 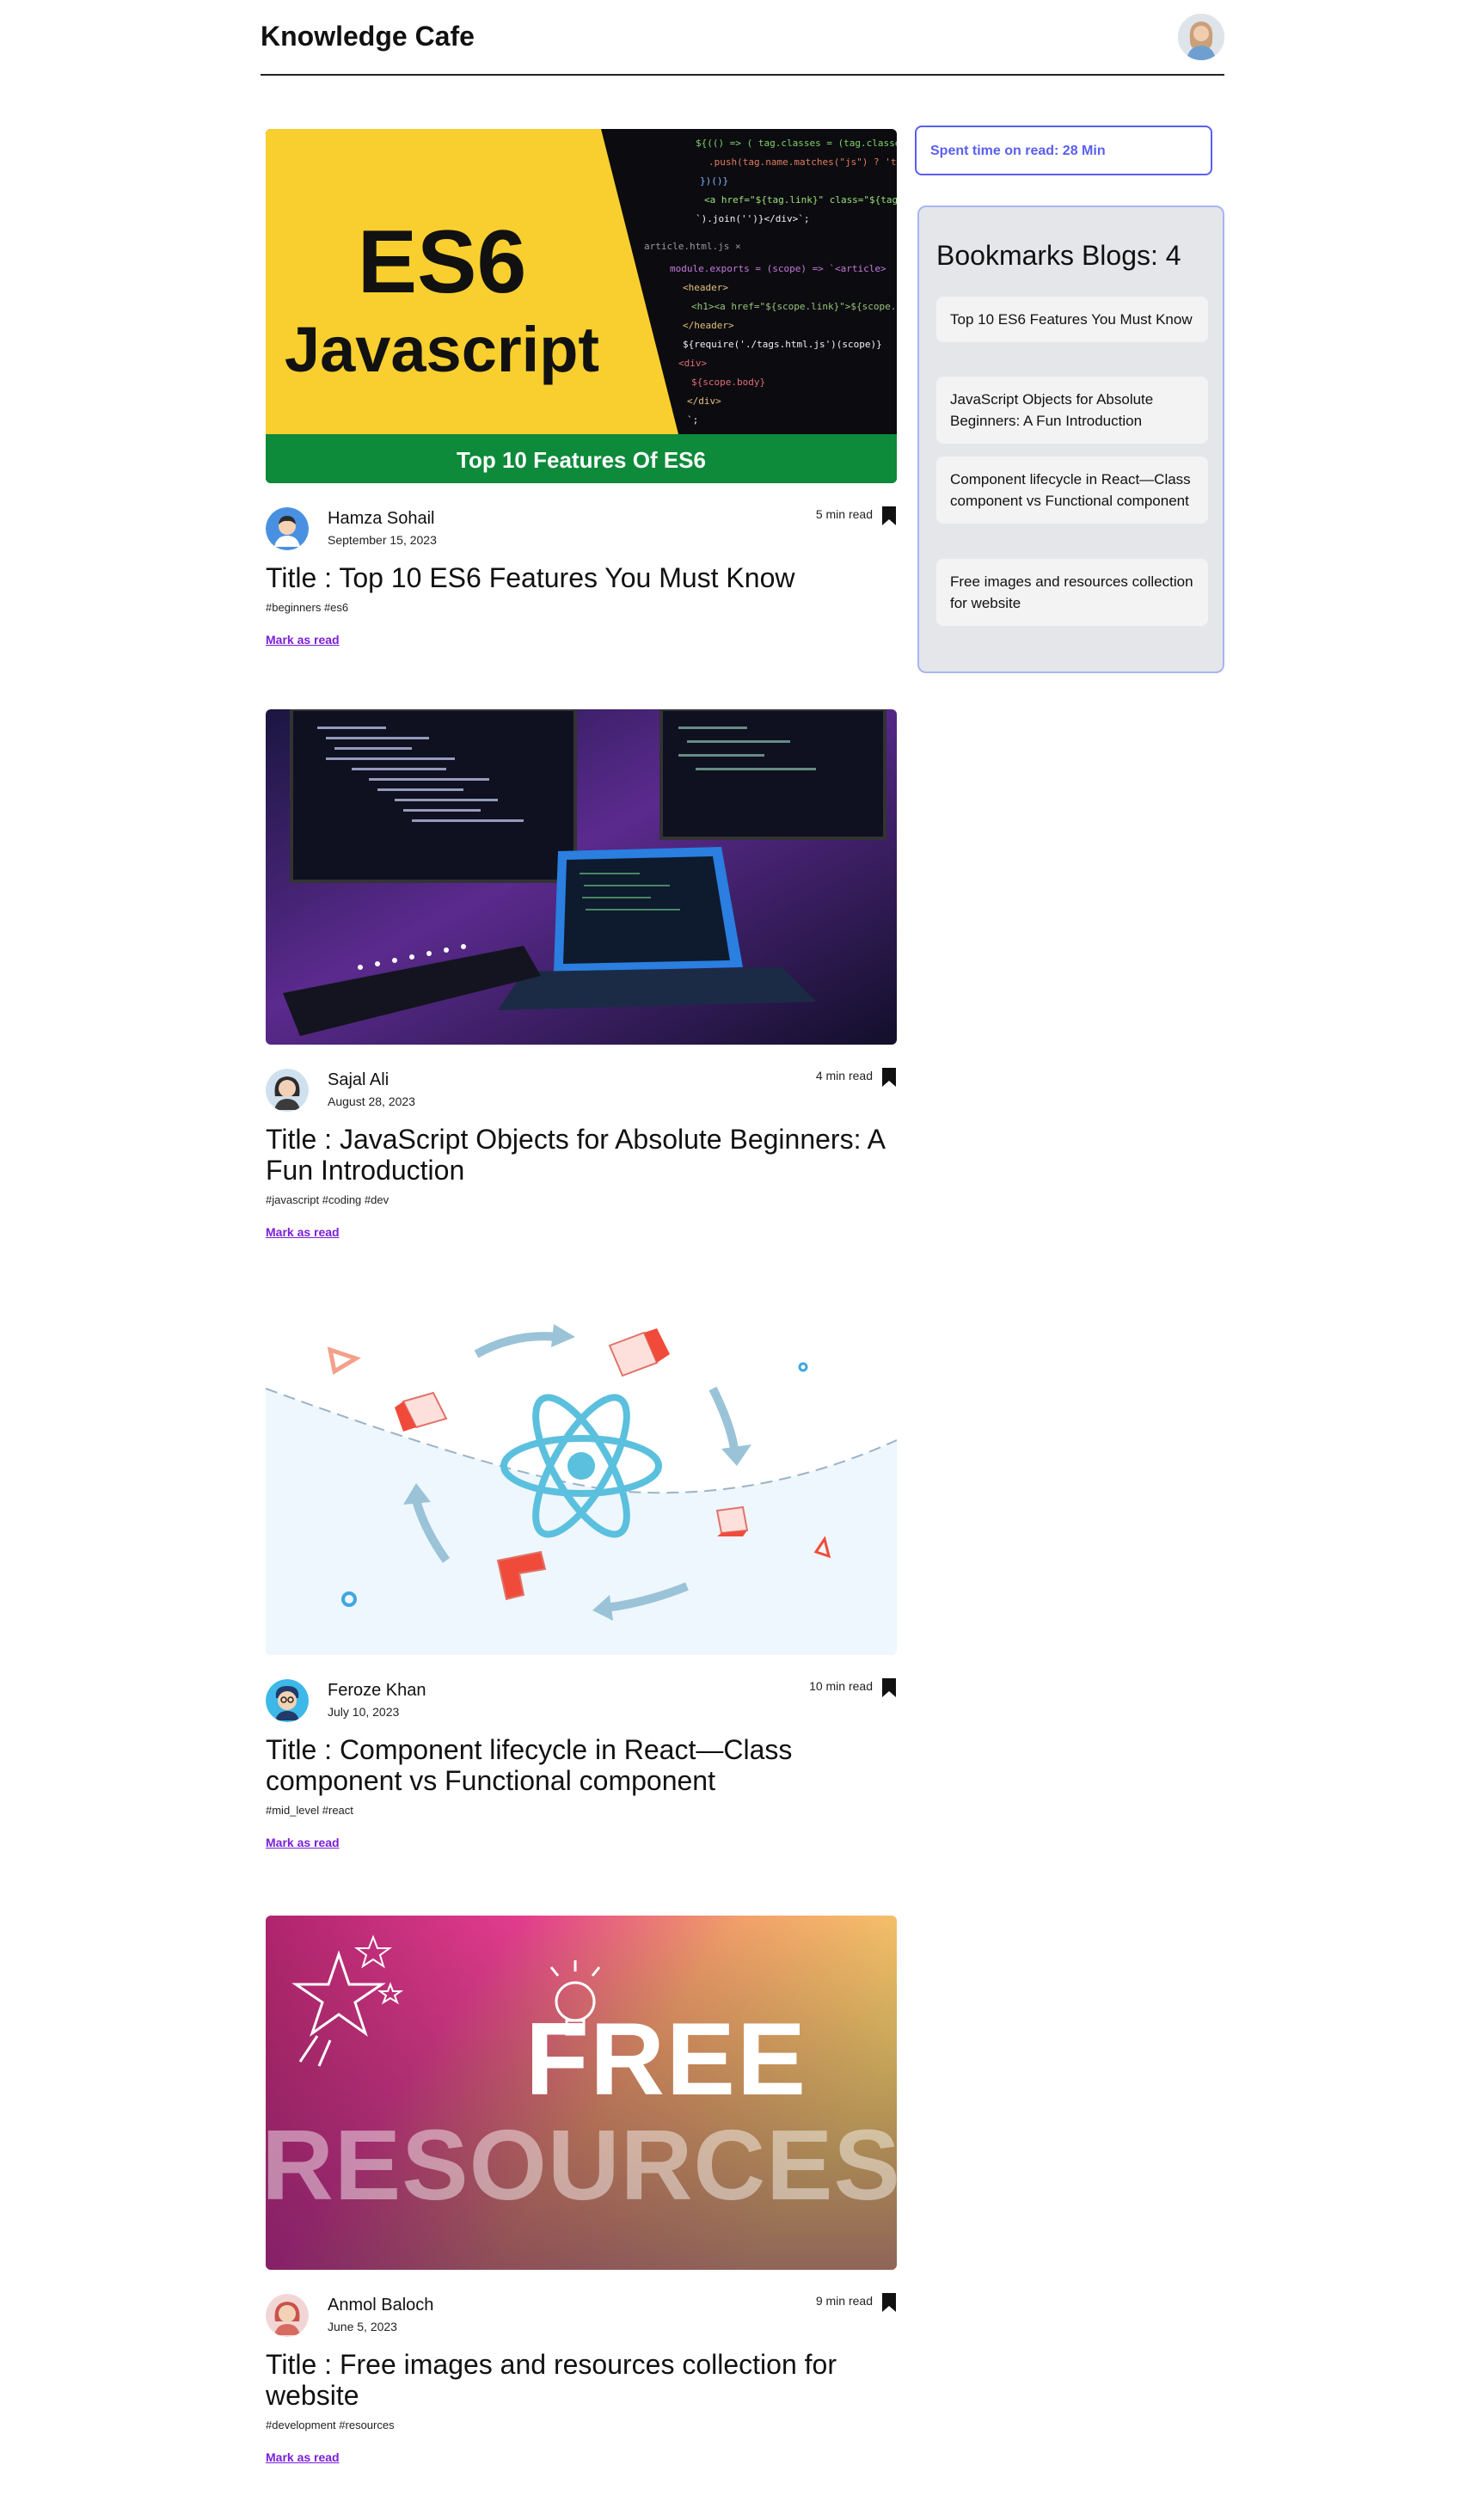 What do you see at coordinates (844, 2301) in the screenshot?
I see `read-time: 9 min read` at bounding box center [844, 2301].